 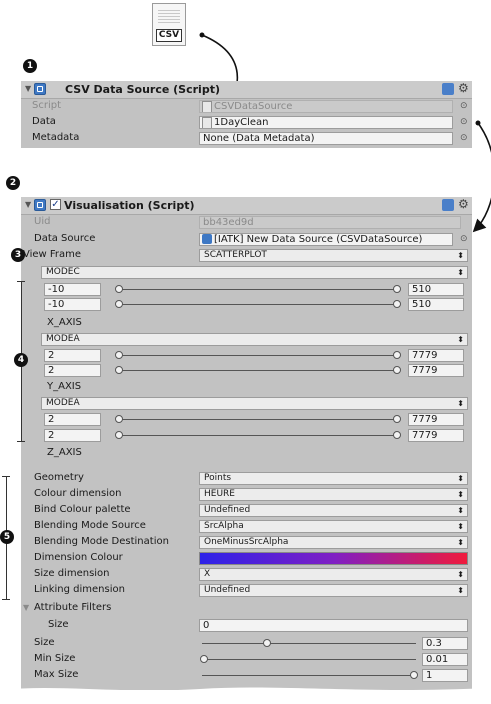 I want to click on x-axis-max-field: -10, so click(x=72, y=304).